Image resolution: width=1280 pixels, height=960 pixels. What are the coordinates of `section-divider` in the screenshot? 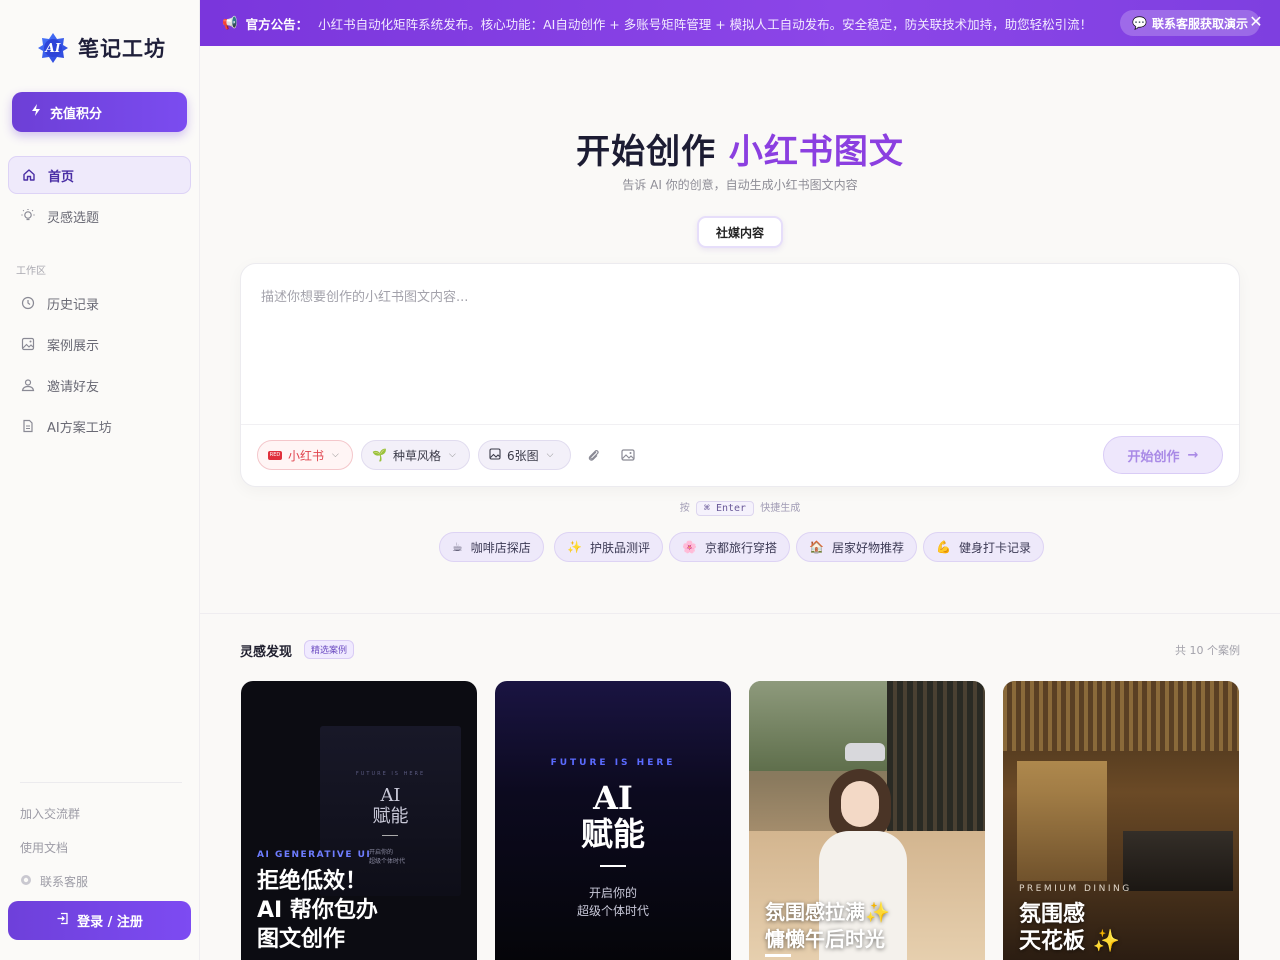 It's located at (740, 613).